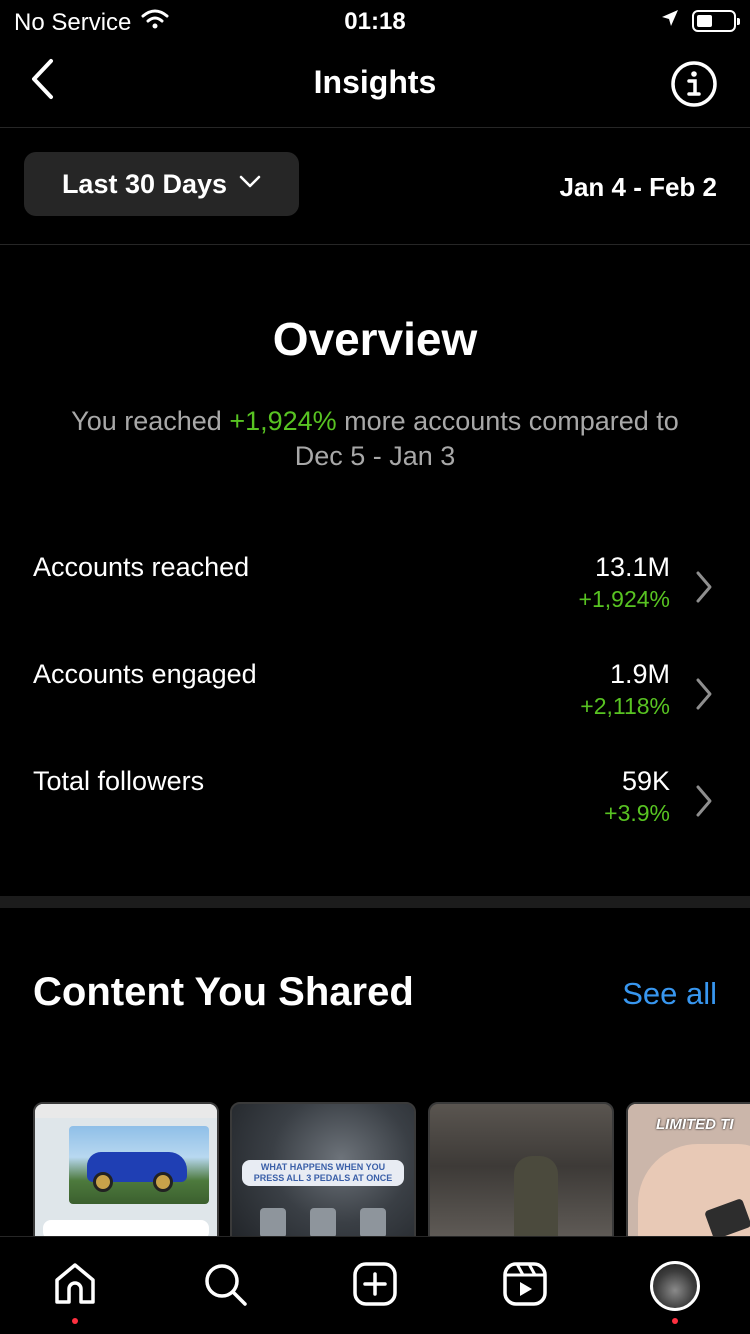 The image size is (750, 1334). I want to click on battery-icon, so click(716, 20).